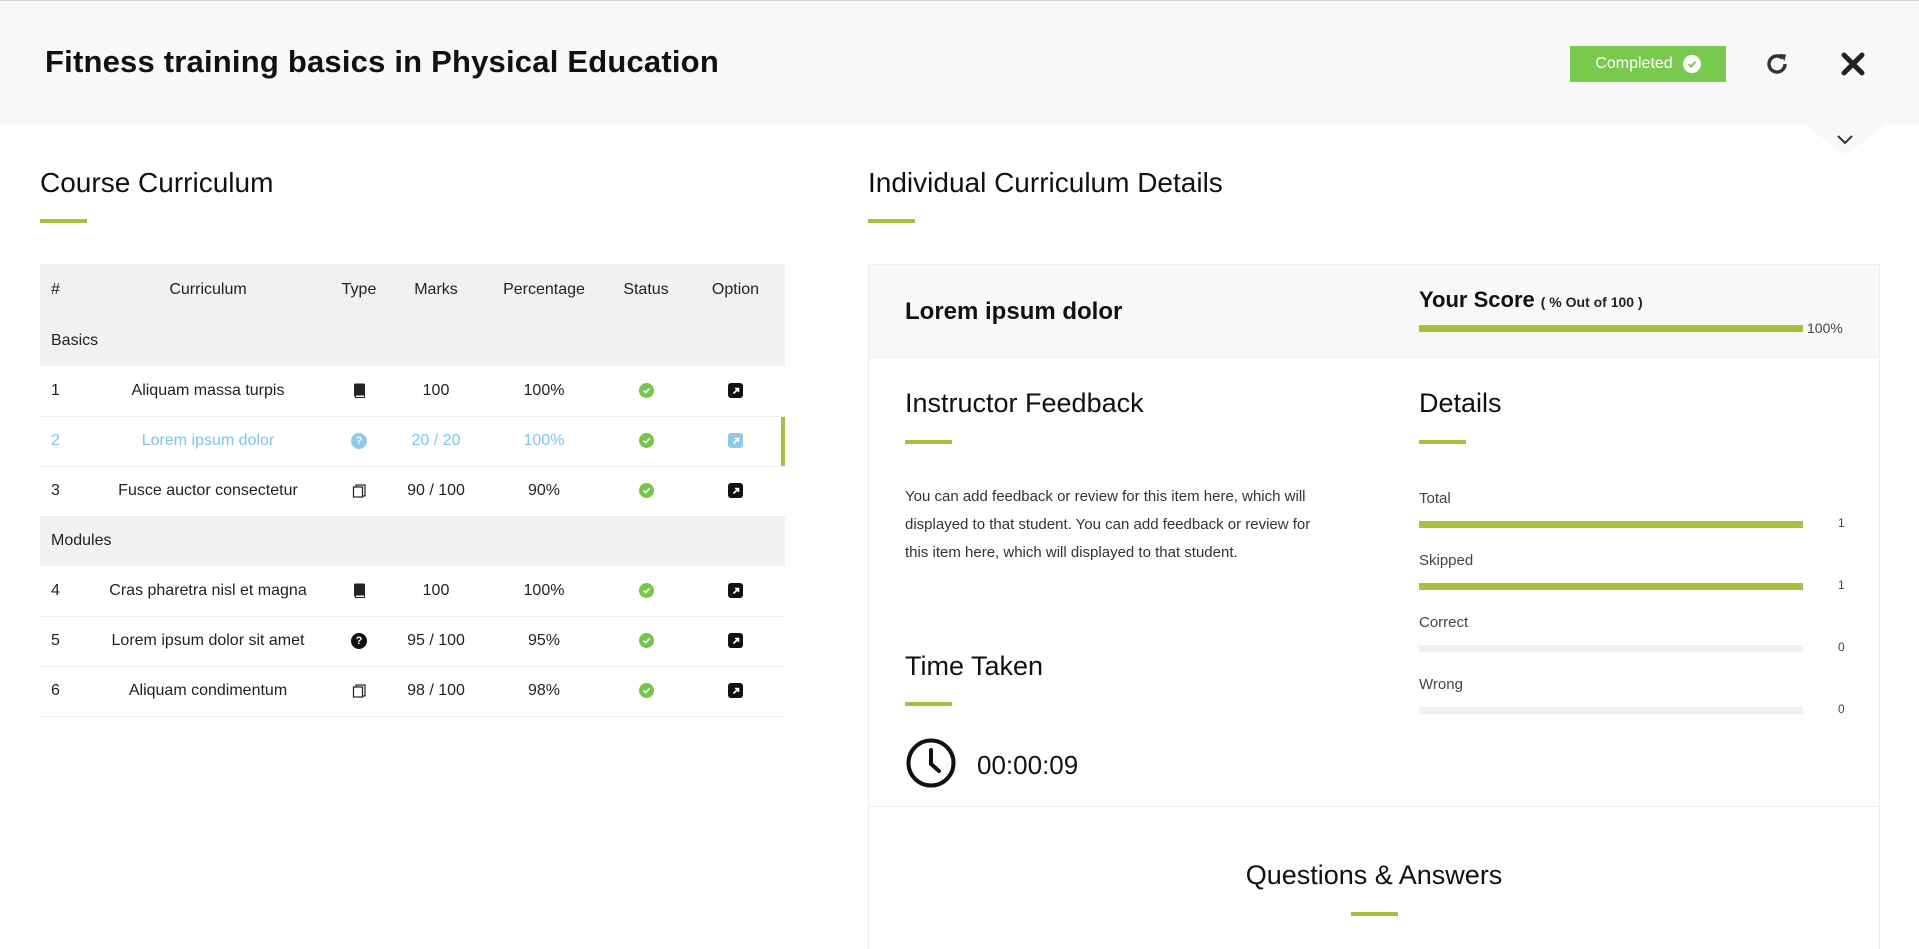  I want to click on time-taken-title: Time Taken, so click(974, 666).